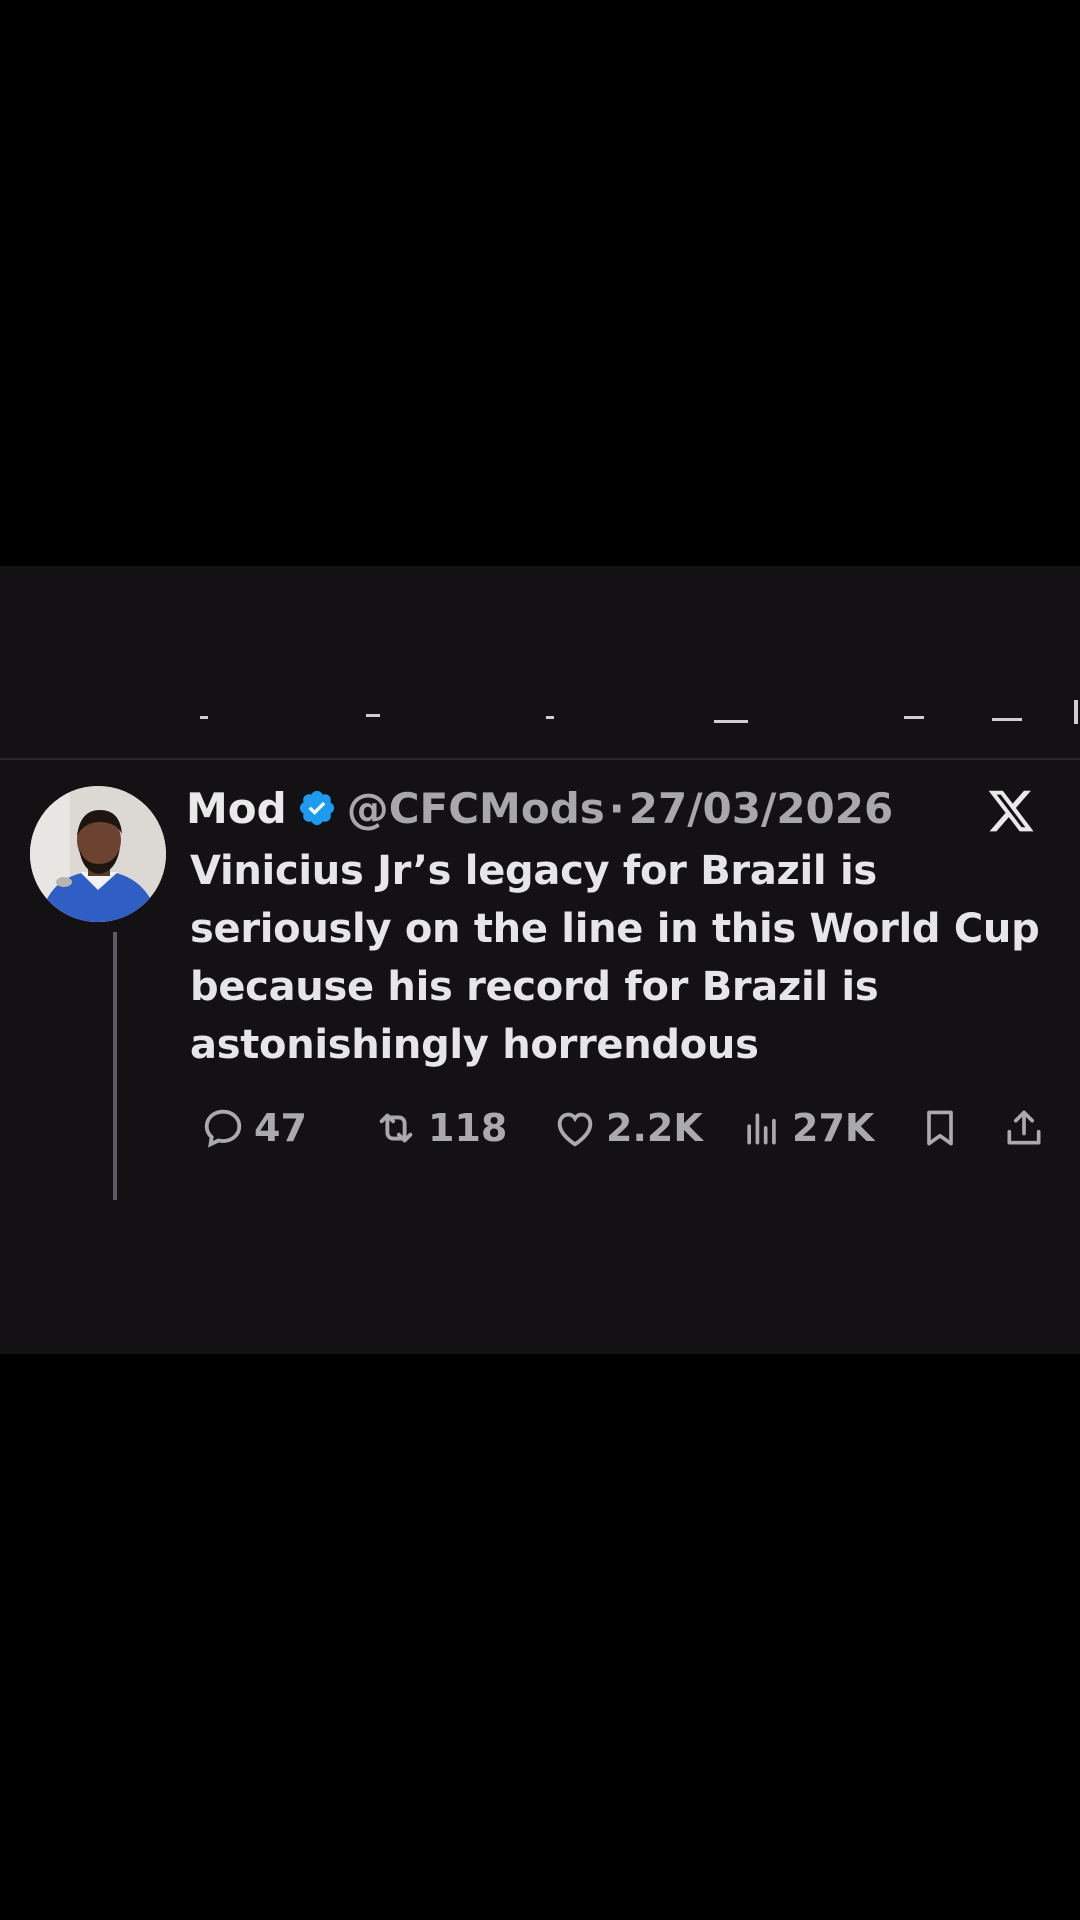 This screenshot has height=1920, width=1080. What do you see at coordinates (575, 1128) in the screenshot?
I see `heart-icon` at bounding box center [575, 1128].